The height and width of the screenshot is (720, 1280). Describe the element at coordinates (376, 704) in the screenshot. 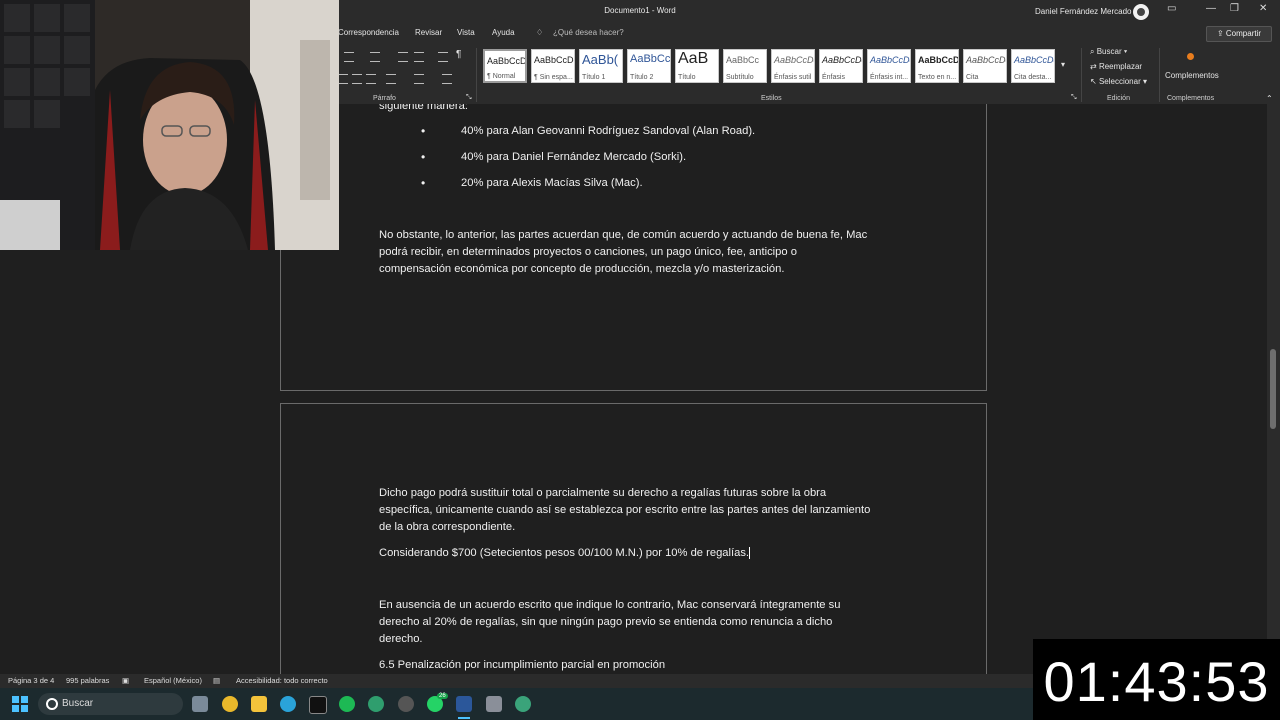

I see `edge-icon` at that location.